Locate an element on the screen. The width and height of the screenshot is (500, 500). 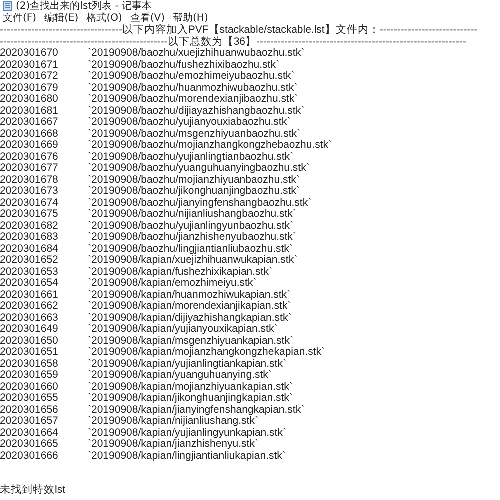
item-id: 2020301649 is located at coordinates (30, 330).